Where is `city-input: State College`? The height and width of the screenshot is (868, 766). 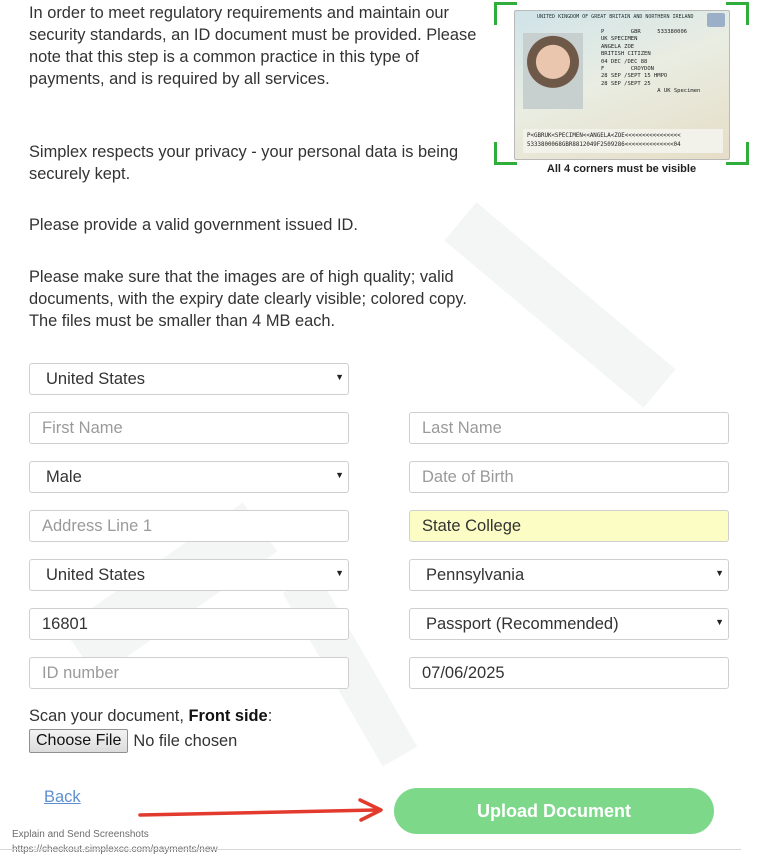 city-input: State College is located at coordinates (569, 526).